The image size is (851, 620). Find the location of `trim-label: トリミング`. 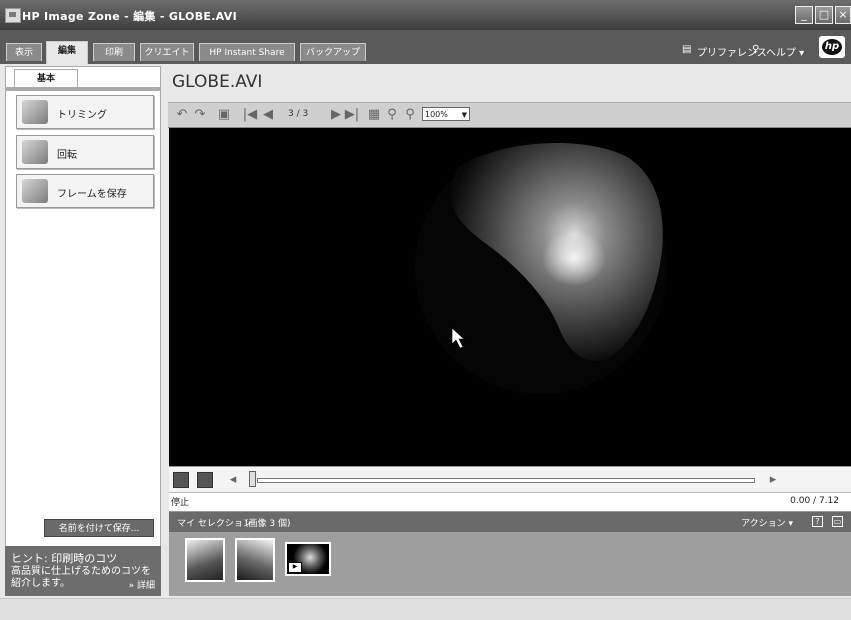

trim-label: トリミング is located at coordinates (82, 115).